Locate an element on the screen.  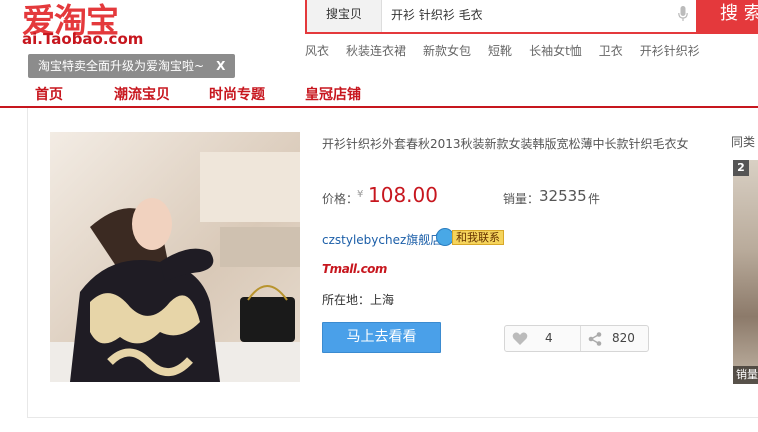
sales-label: 销量： is located at coordinates (521, 199).